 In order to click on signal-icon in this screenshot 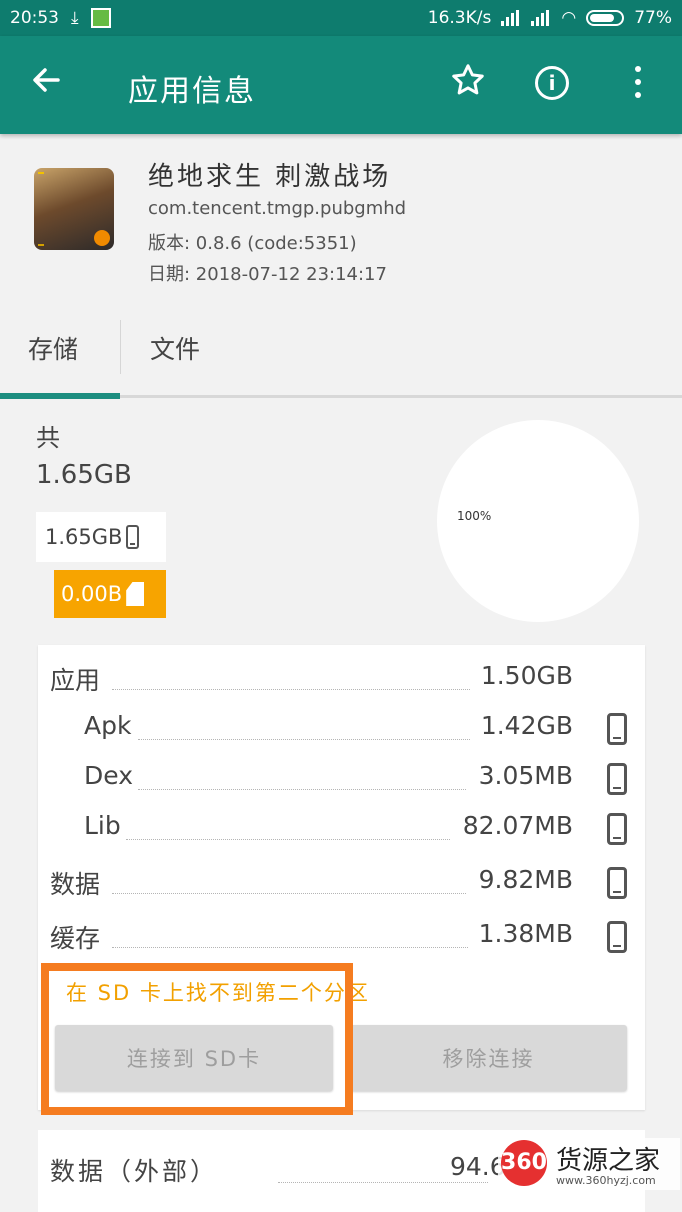, I will do `click(511, 18)`.